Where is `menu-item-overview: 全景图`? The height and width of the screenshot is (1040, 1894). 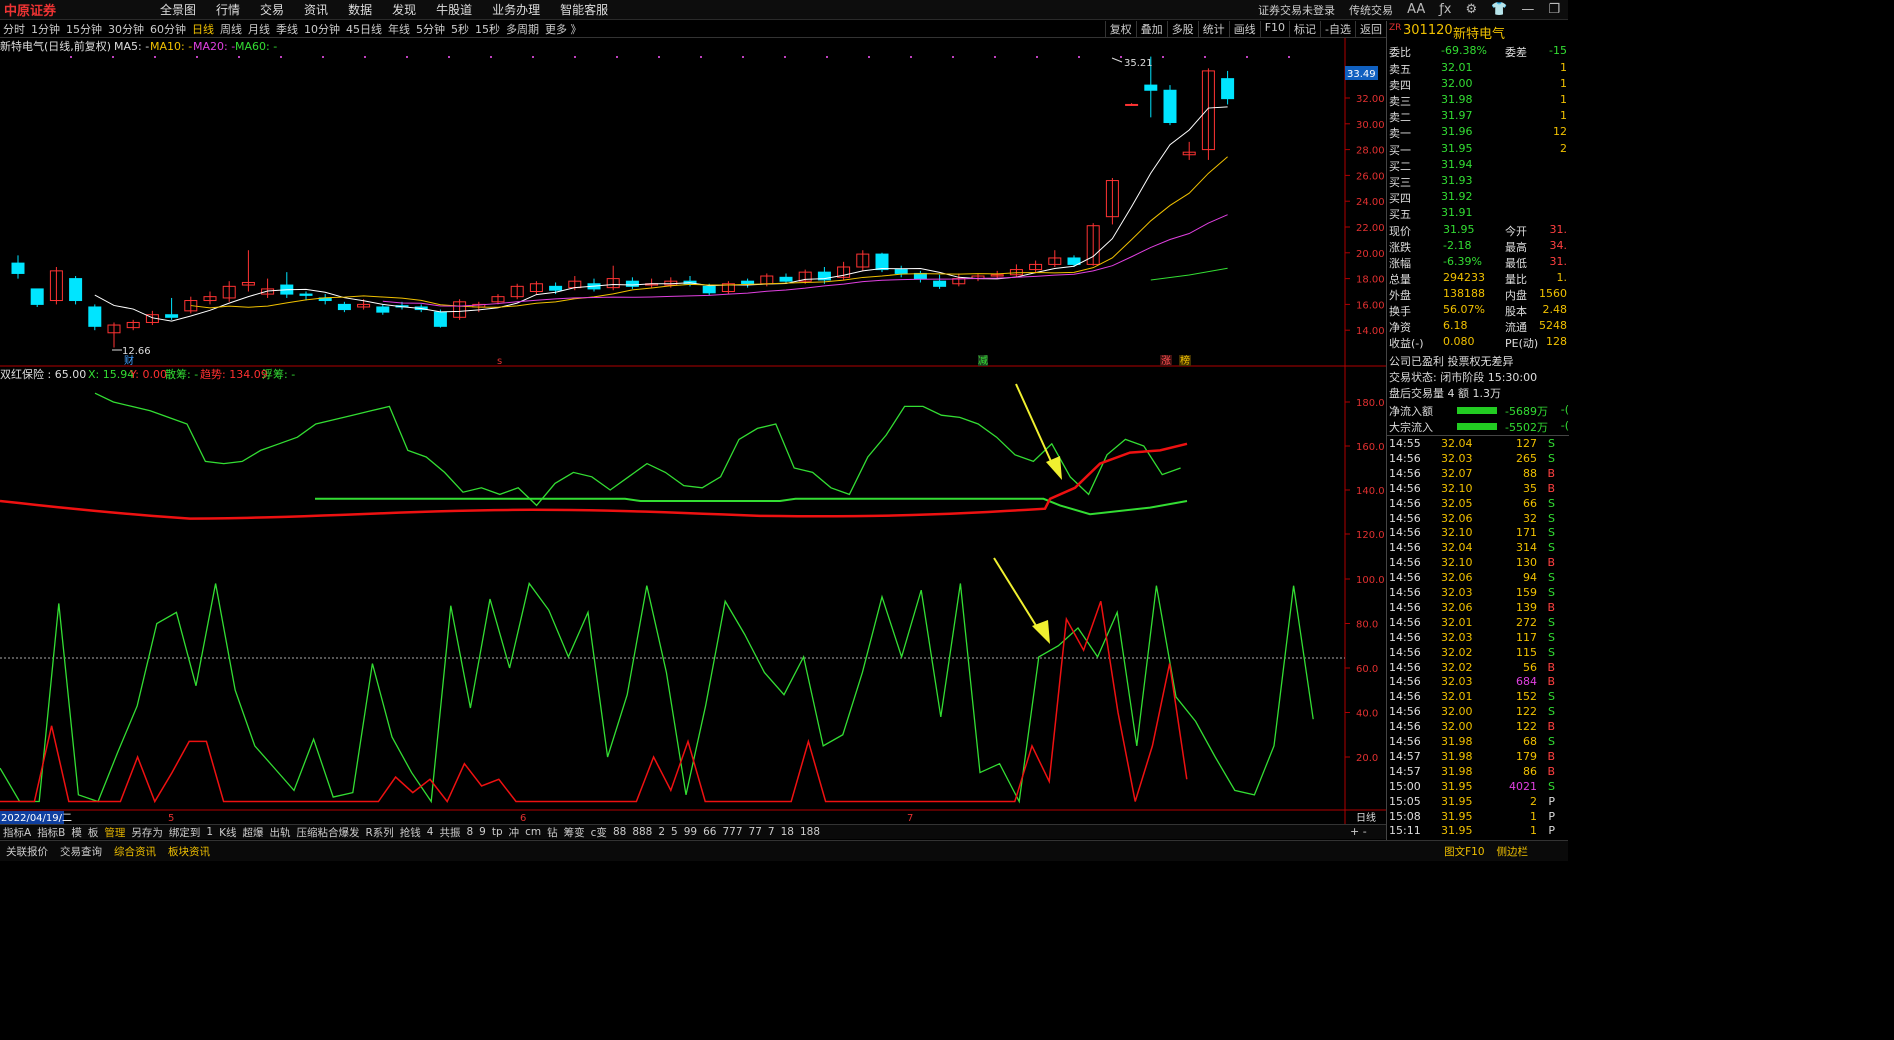
menu-item-overview: 全景图 is located at coordinates (178, 9).